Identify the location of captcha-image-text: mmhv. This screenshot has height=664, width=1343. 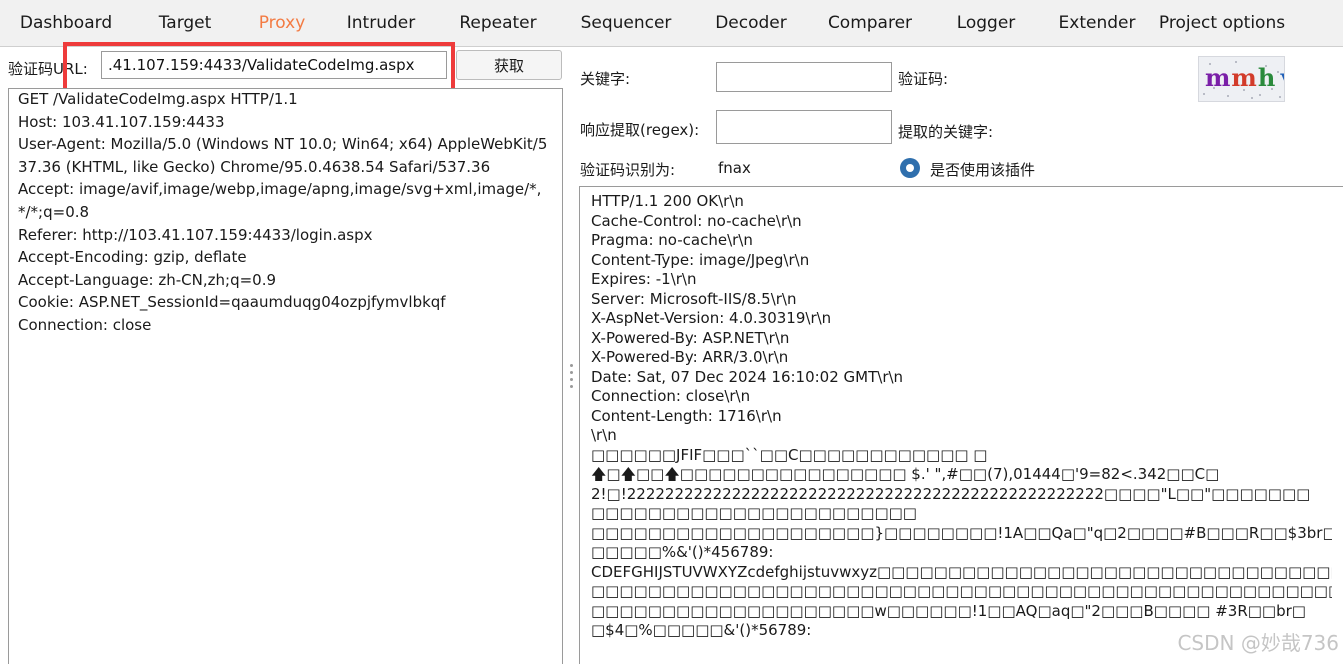
(1244, 77).